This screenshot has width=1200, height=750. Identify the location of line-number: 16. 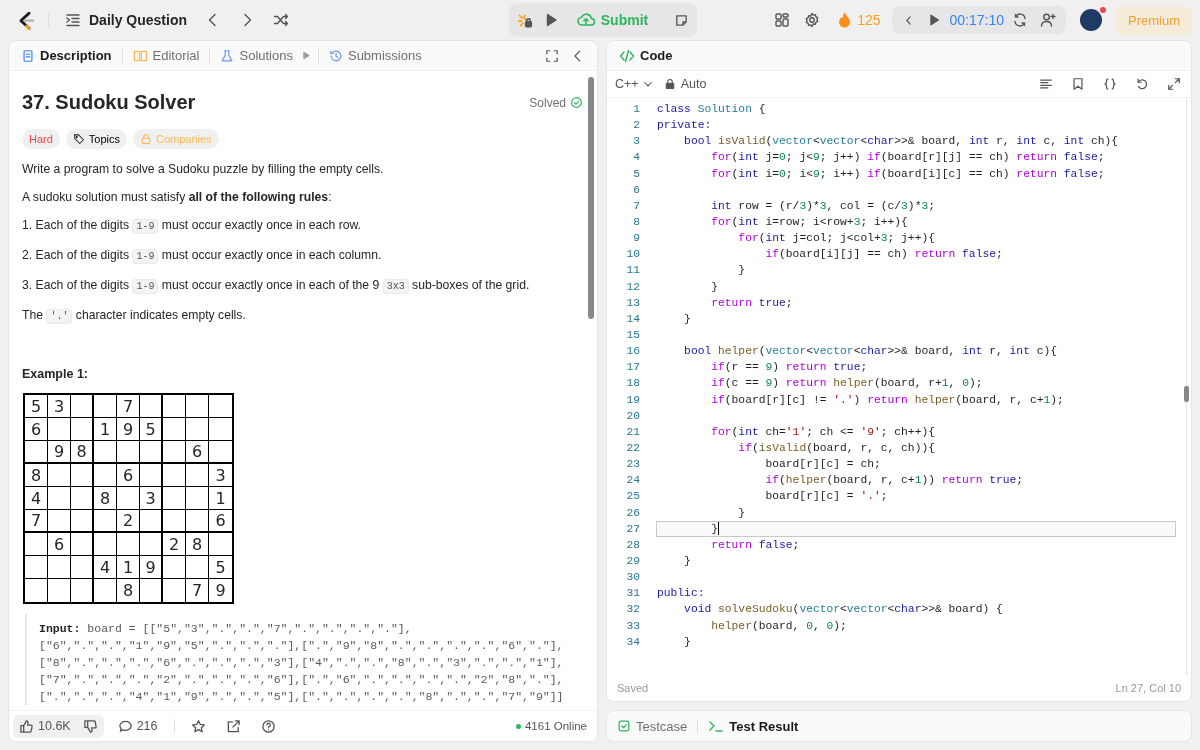
(632, 351).